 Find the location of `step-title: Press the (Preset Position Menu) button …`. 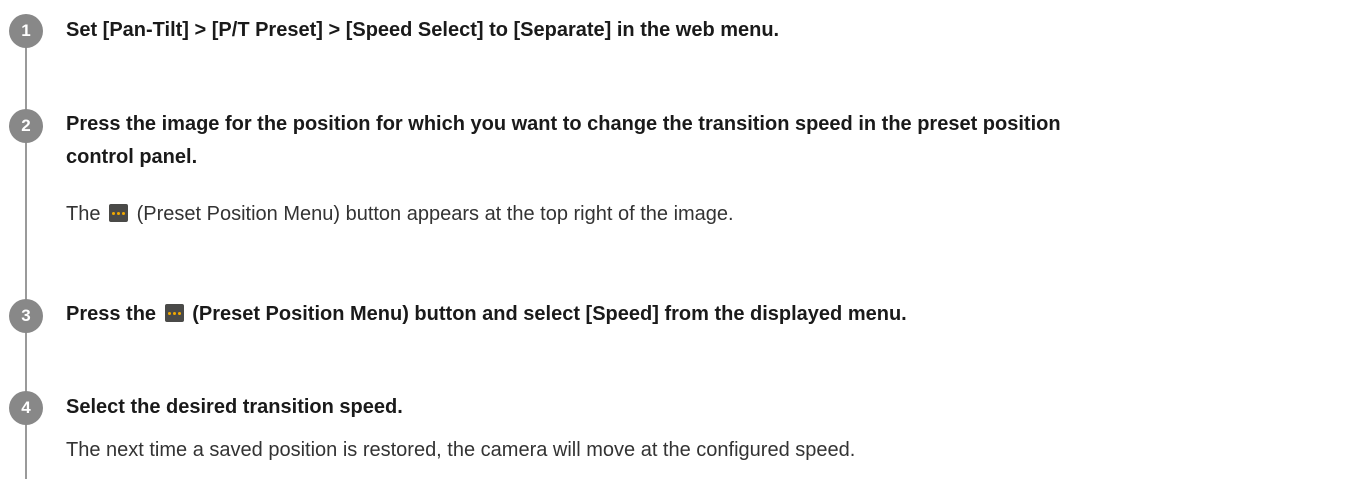

step-title: Press the (Preset Position Menu) button … is located at coordinates (486, 314).